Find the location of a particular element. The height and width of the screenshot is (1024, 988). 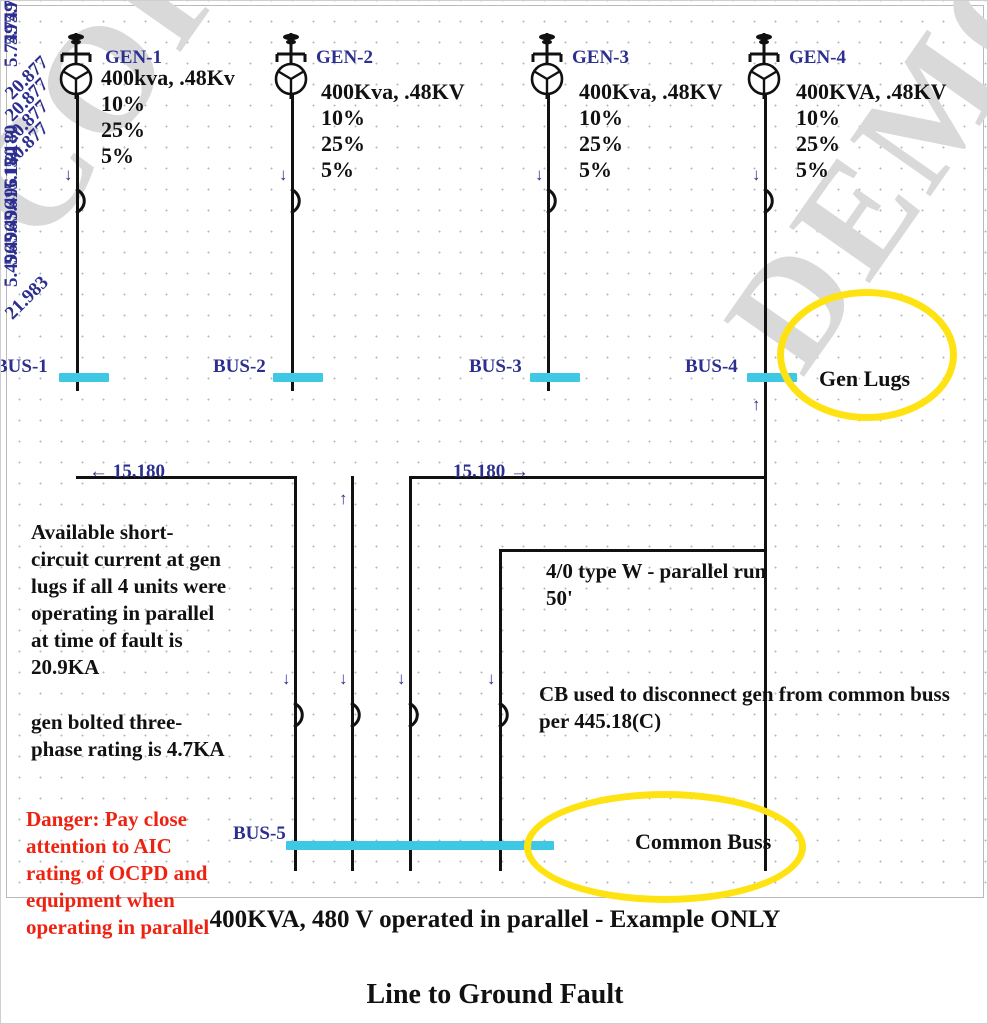

gen-2-imp-2: 25% is located at coordinates (343, 143).